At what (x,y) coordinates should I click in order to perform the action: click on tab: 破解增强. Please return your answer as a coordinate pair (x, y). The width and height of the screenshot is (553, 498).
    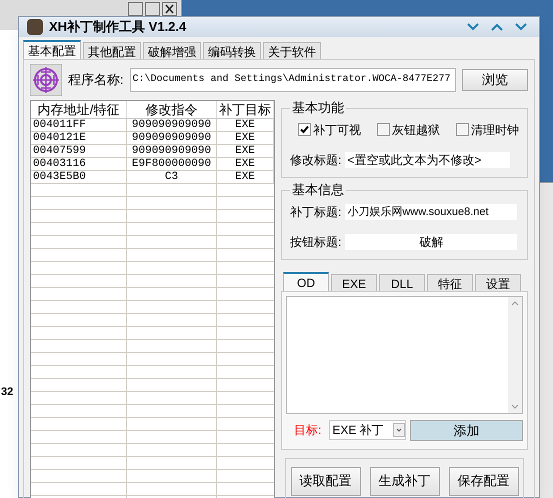
    Looking at the image, I should click on (172, 50).